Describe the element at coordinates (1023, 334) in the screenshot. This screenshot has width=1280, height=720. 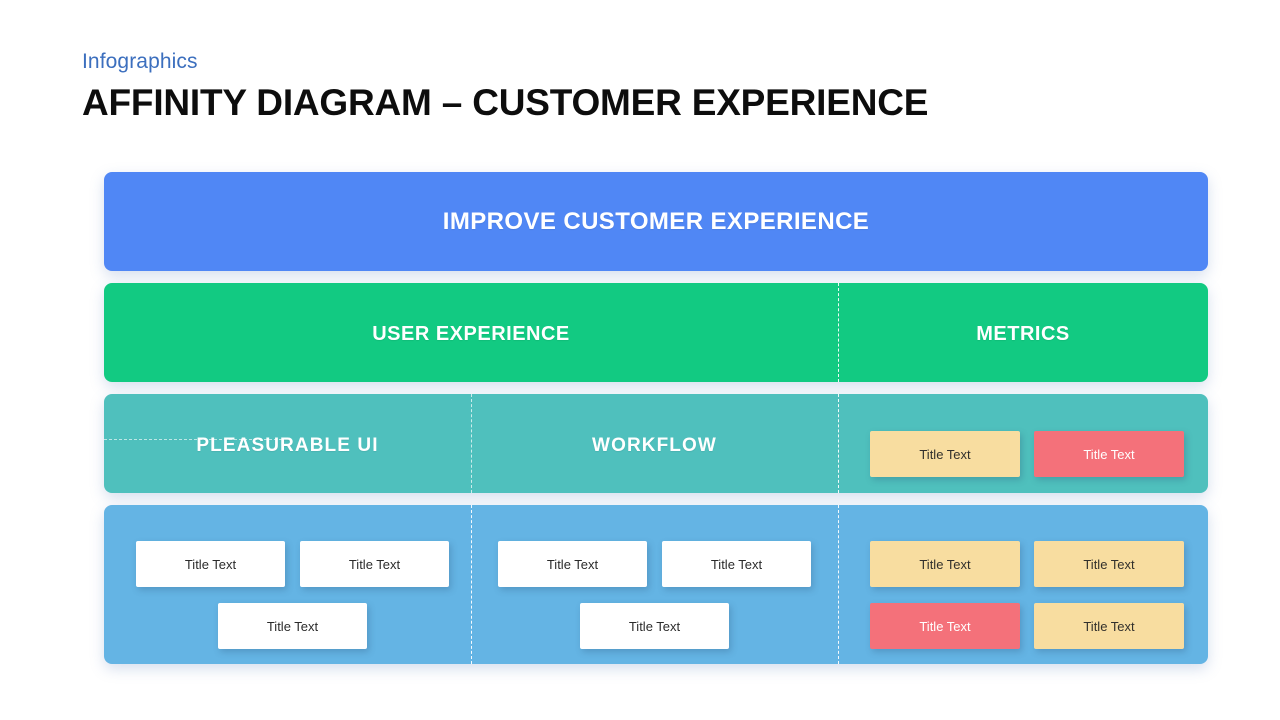
I see `theme-label-metrics: METRICS` at that location.